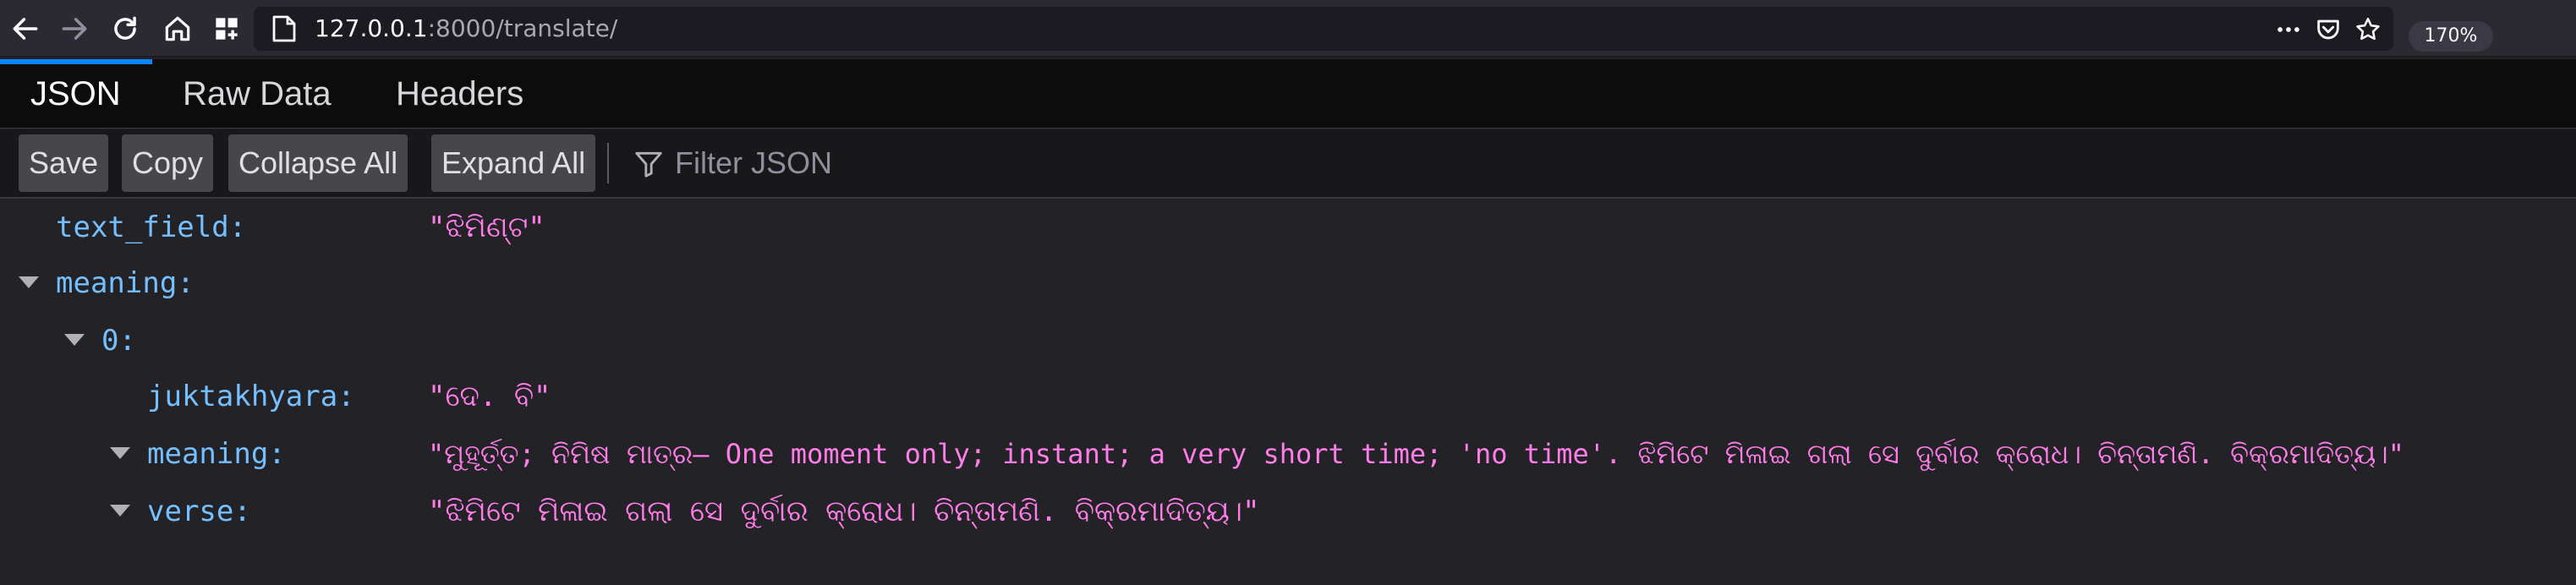 This screenshot has width=2576, height=585. What do you see at coordinates (1288, 93) in the screenshot?
I see `viewer-tabs: JSON Raw Data Headers` at bounding box center [1288, 93].